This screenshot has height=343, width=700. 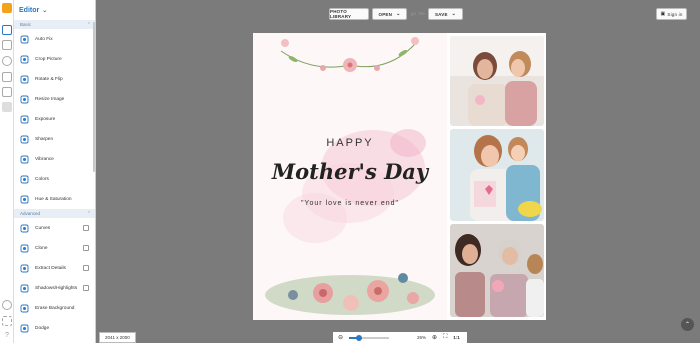 I want to click on clone-icon, so click(x=24, y=248).